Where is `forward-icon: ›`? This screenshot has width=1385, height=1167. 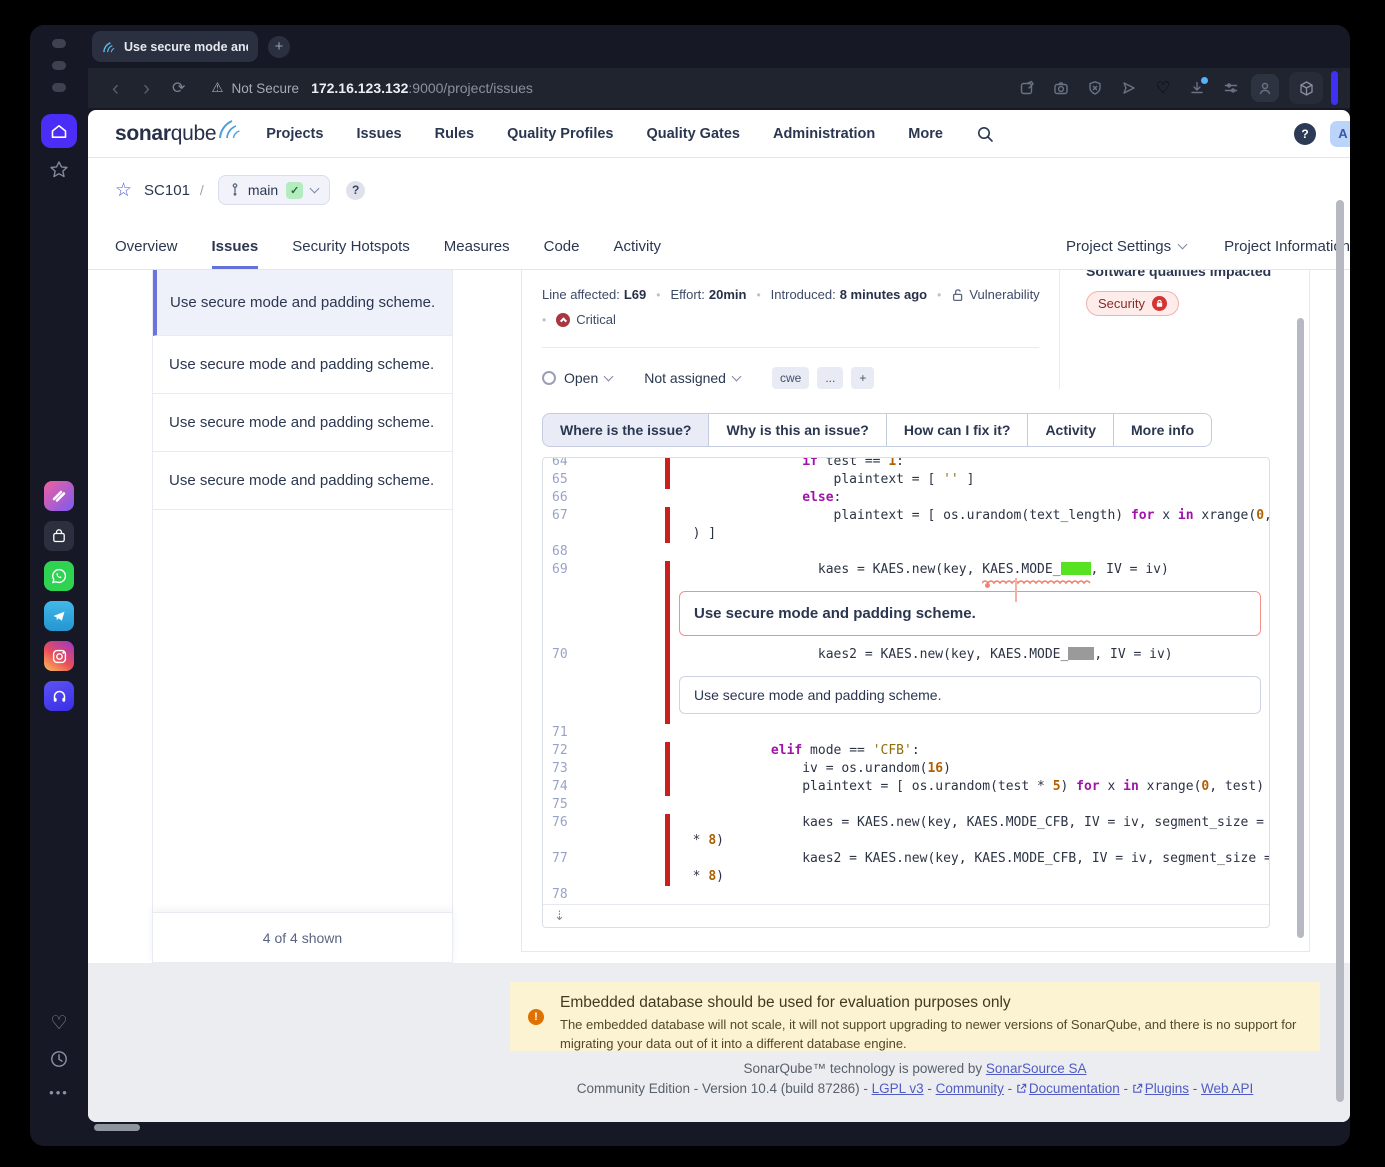 forward-icon: › is located at coordinates (146, 88).